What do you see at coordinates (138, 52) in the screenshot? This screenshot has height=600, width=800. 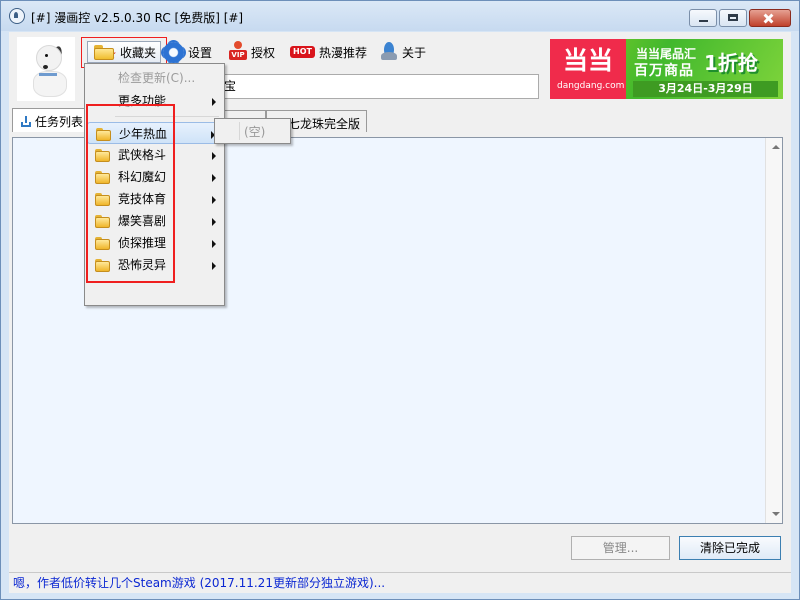 I see `favorites-label: 收藏夹` at bounding box center [138, 52].